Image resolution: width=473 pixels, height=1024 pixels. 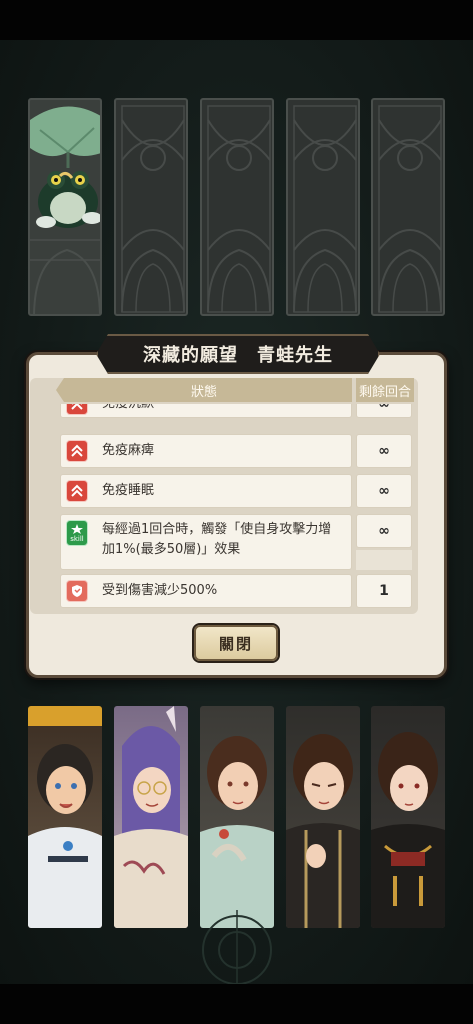 What do you see at coordinates (235, 411) in the screenshot?
I see `list-item: 免疫沉默 ∞` at bounding box center [235, 411].